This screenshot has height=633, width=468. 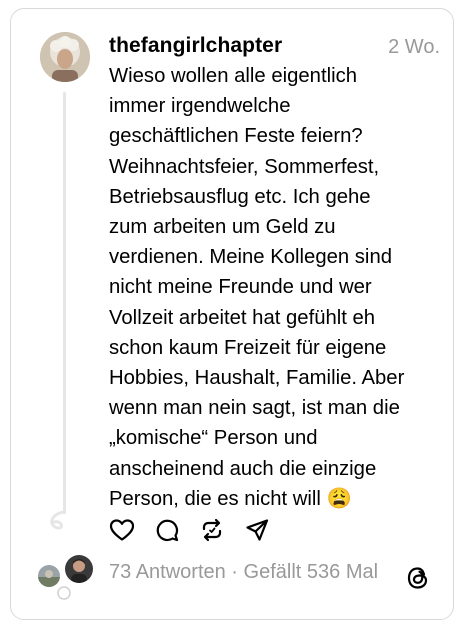 What do you see at coordinates (200, 106) in the screenshot?
I see `post-text-line: immer irgendwelche` at bounding box center [200, 106].